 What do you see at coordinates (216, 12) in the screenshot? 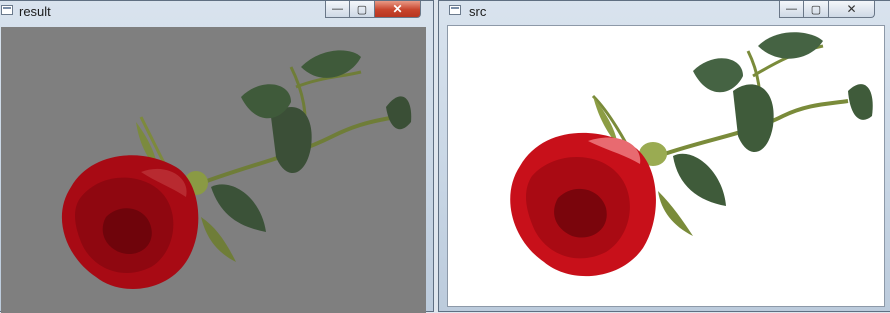
I see `titlebar: result — ▢ ✕` at bounding box center [216, 12].